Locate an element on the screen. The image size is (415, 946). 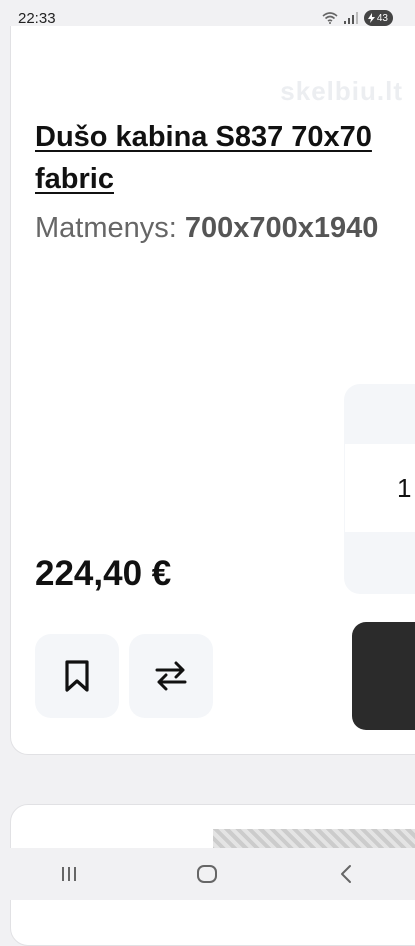
quantity-stepper: 1 is located at coordinates (379, 489).